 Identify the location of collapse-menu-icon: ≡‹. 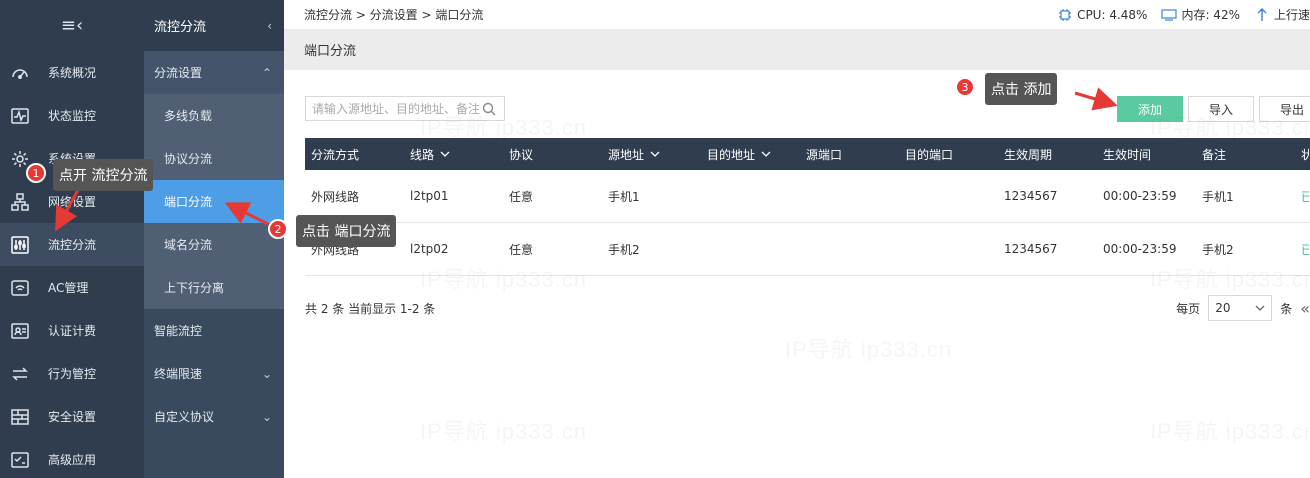
(72, 25).